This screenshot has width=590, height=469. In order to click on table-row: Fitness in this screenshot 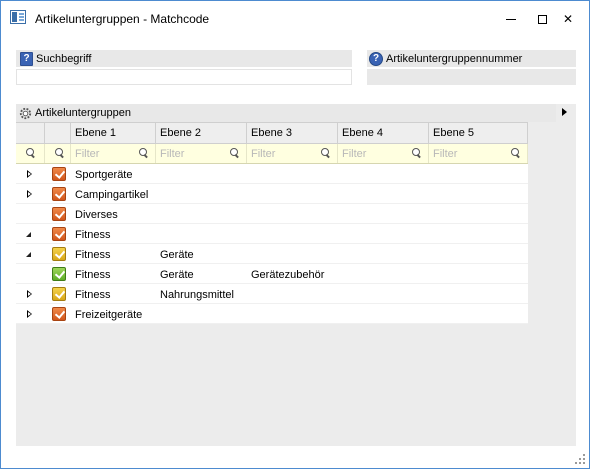, I will do `click(272, 234)`.